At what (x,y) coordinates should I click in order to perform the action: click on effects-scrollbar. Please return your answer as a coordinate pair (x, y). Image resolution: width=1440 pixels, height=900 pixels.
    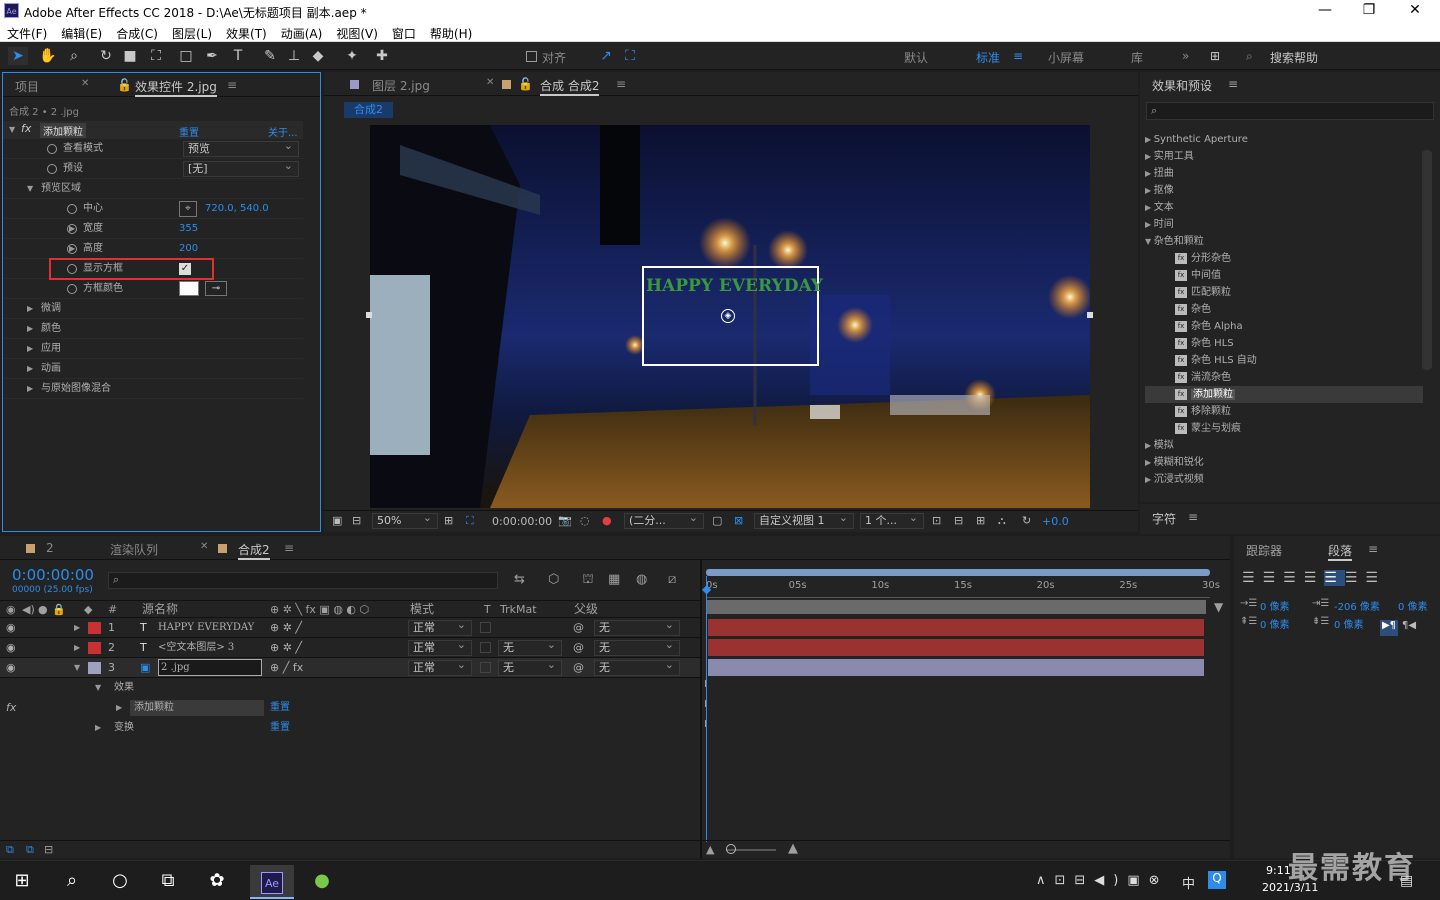
    Looking at the image, I should click on (1427, 260).